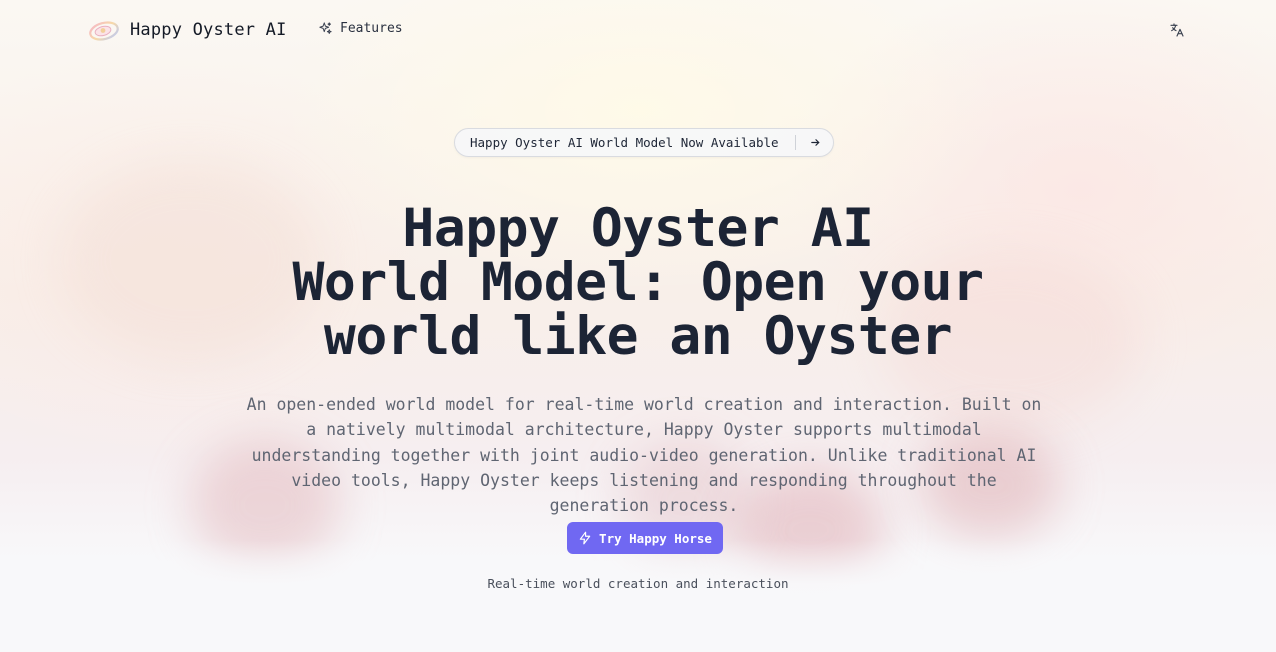 The height and width of the screenshot is (652, 1276). What do you see at coordinates (638, 583) in the screenshot?
I see `hero-tagline: Real-time world creation and interaction` at bounding box center [638, 583].